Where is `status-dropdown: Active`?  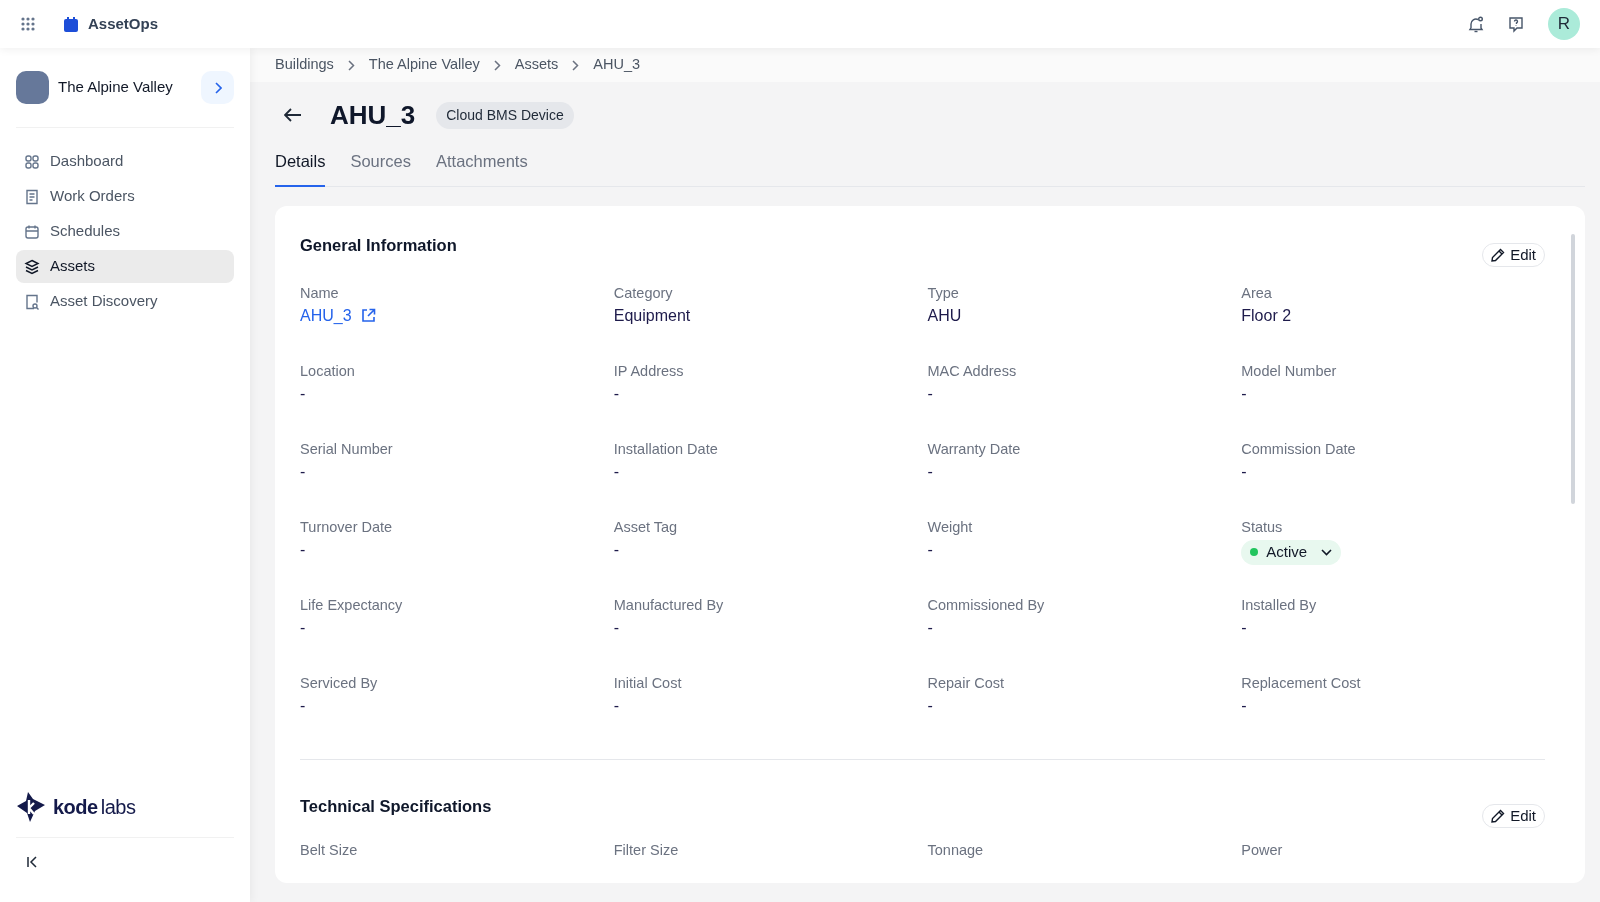 status-dropdown: Active is located at coordinates (1291, 552).